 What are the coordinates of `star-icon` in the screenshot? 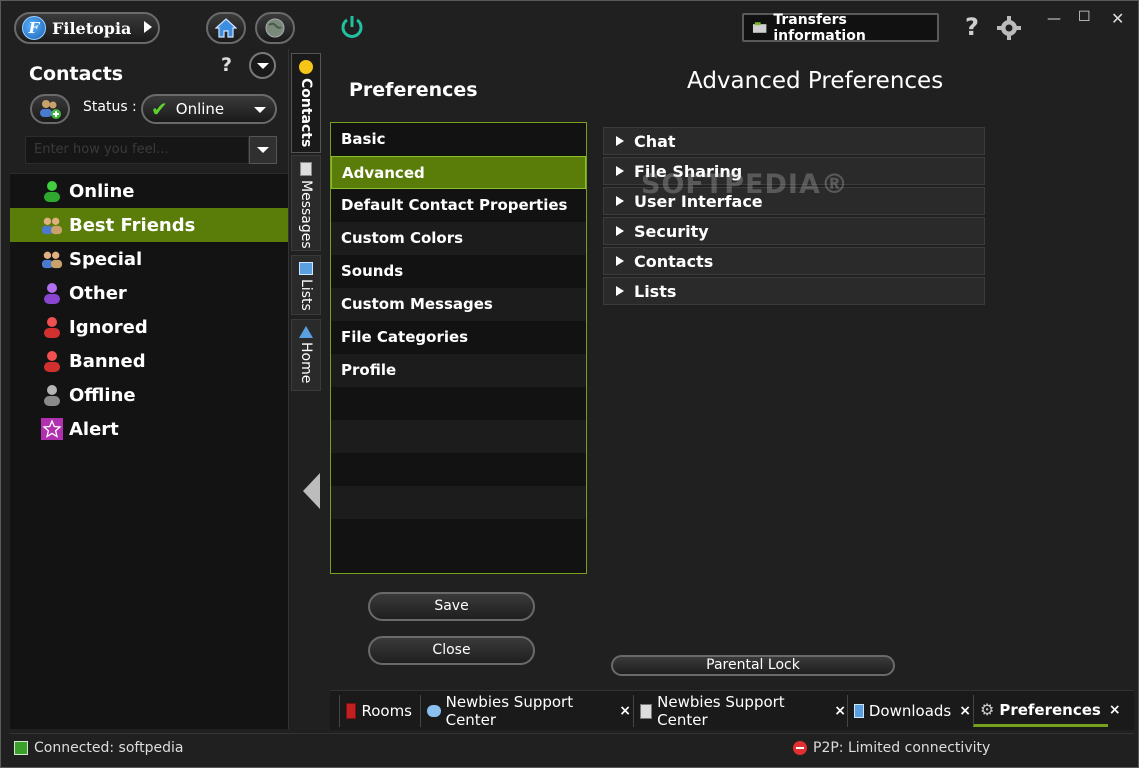 It's located at (52, 429).